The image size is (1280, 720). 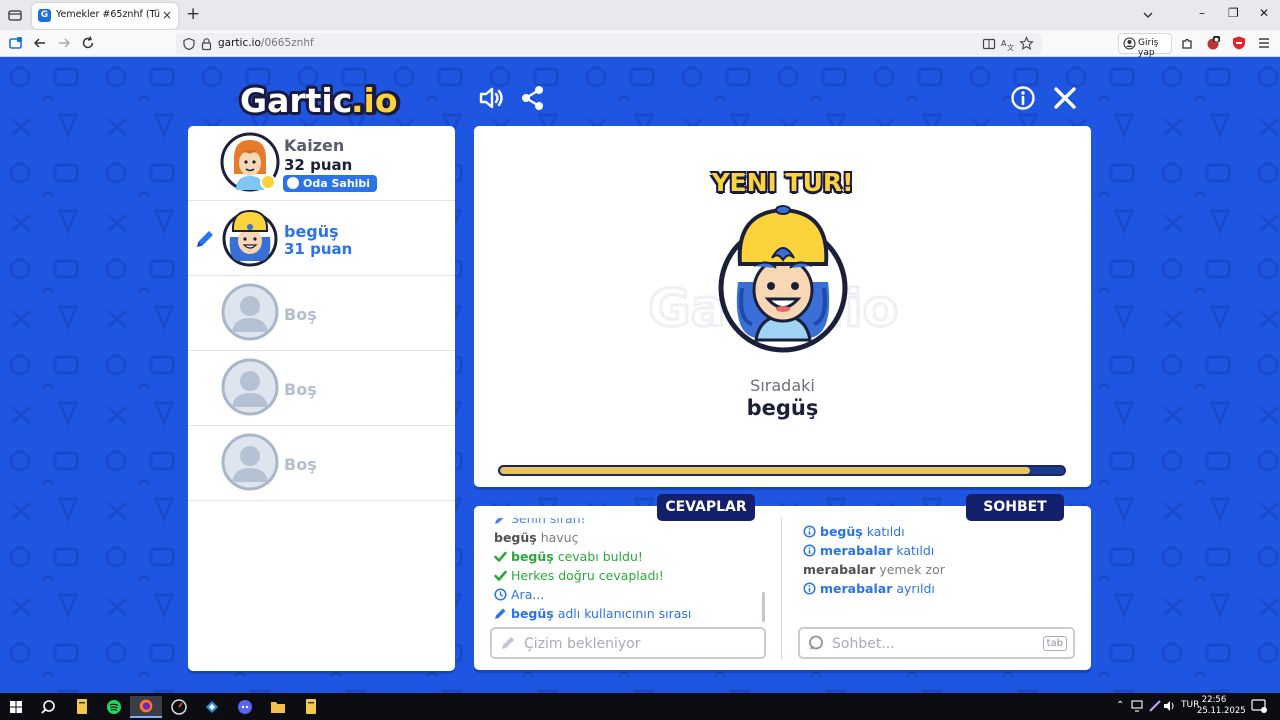 I want to click on tab-list-chevron-icon, so click(x=1148, y=15).